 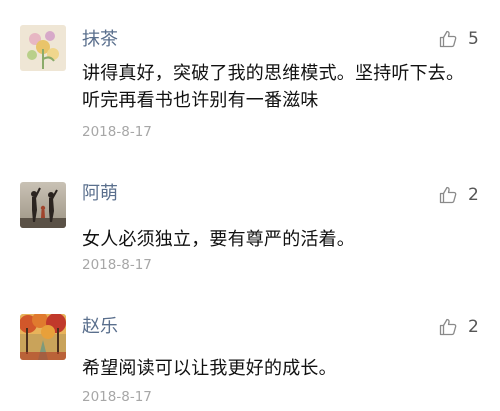 What do you see at coordinates (100, 194) in the screenshot?
I see `user-name: 阿萌` at bounding box center [100, 194].